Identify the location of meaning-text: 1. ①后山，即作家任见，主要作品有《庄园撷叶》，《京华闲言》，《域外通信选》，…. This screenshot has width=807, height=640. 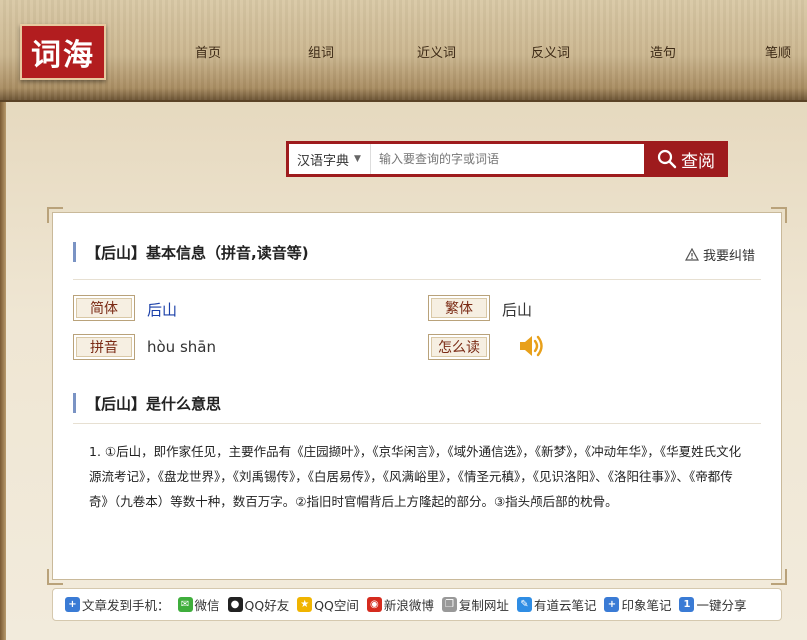
(415, 476).